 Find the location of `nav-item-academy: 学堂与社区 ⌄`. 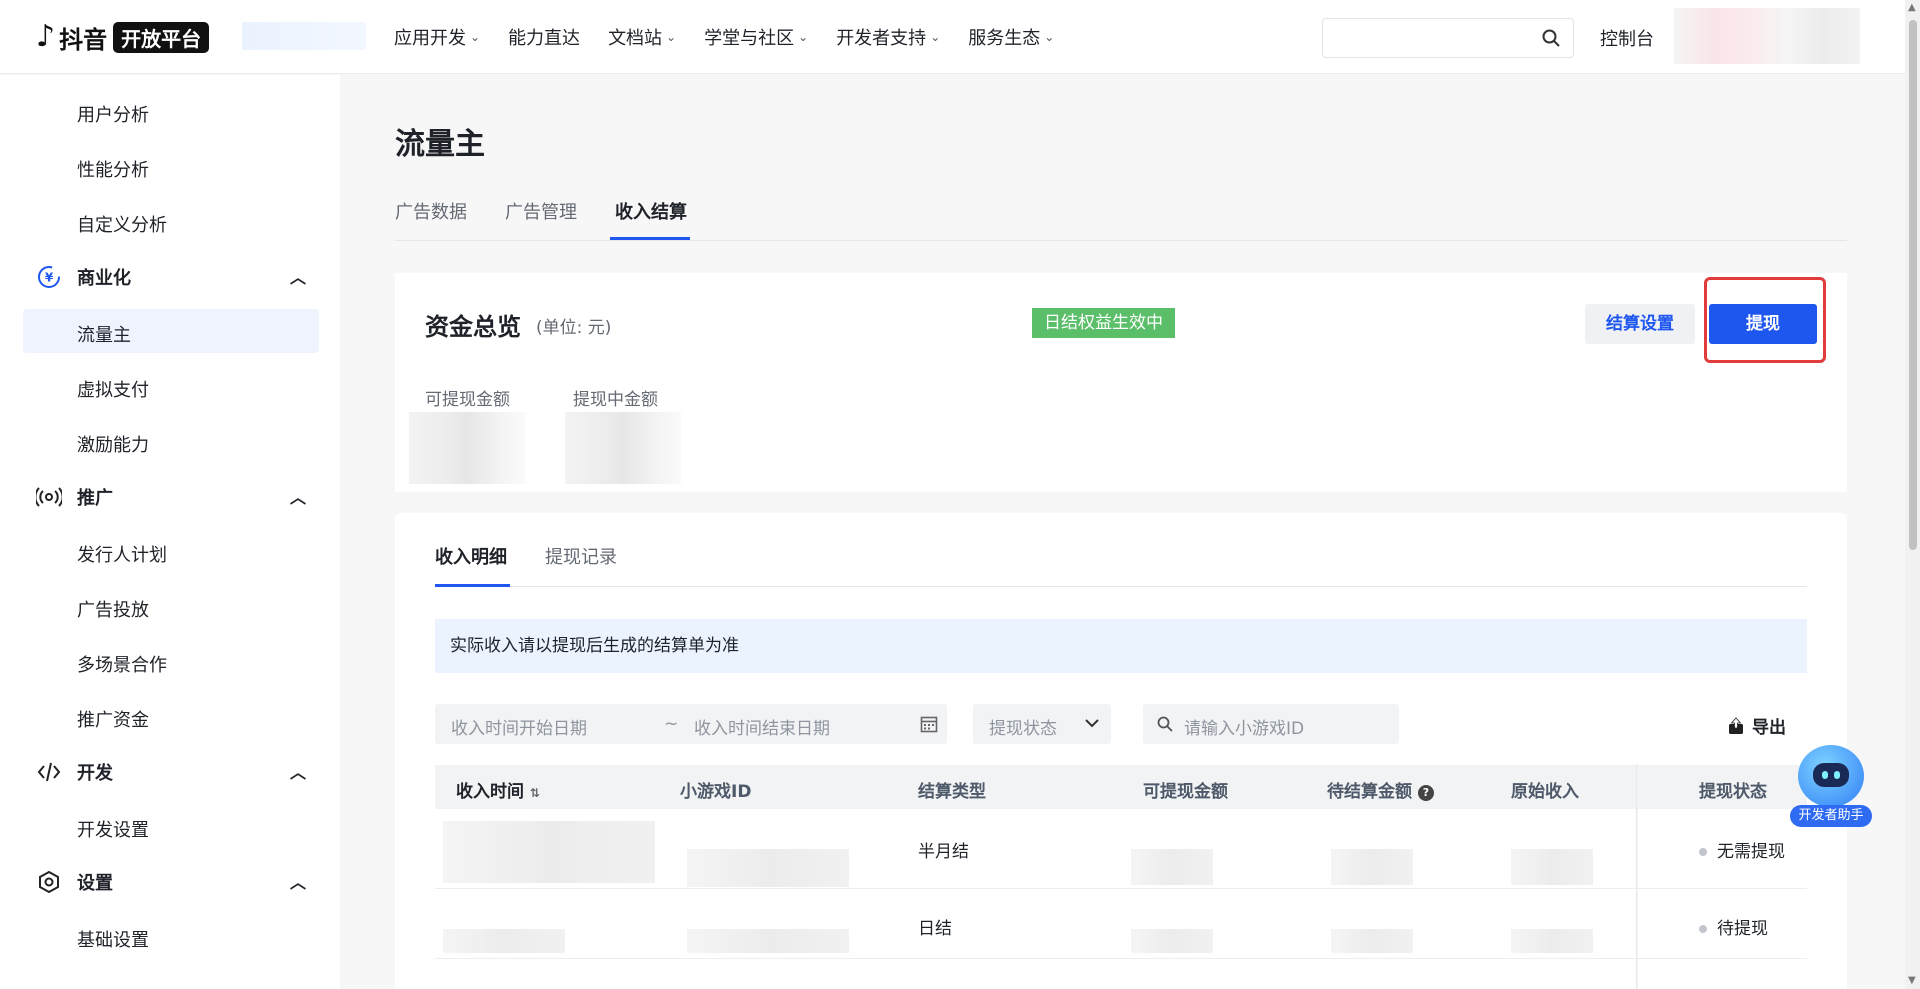

nav-item-academy: 学堂与社区 ⌄ is located at coordinates (756, 37).